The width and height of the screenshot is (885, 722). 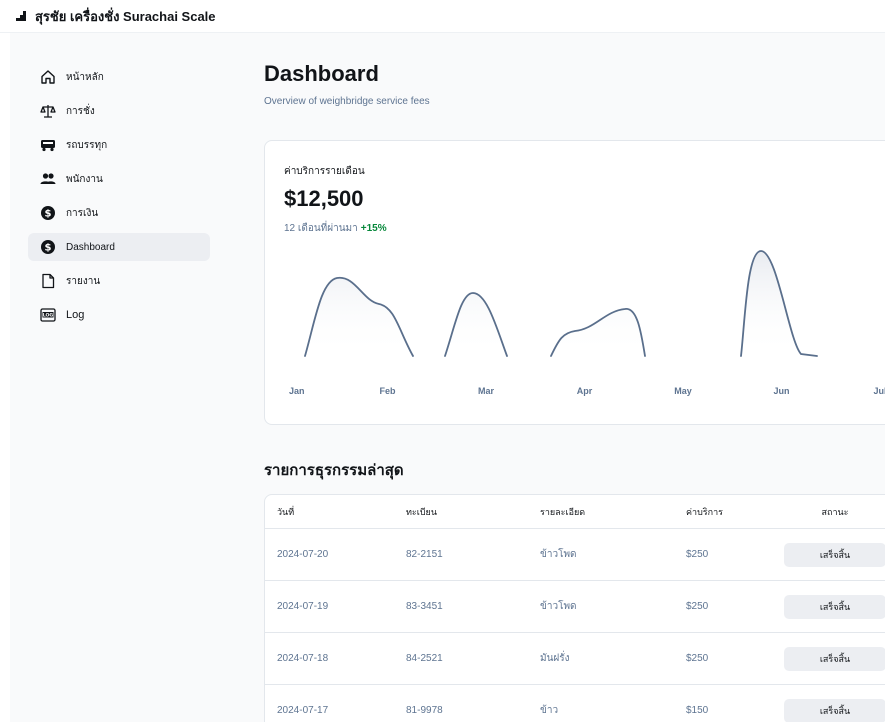 What do you see at coordinates (48, 145) in the screenshot?
I see `truck-icon` at bounding box center [48, 145].